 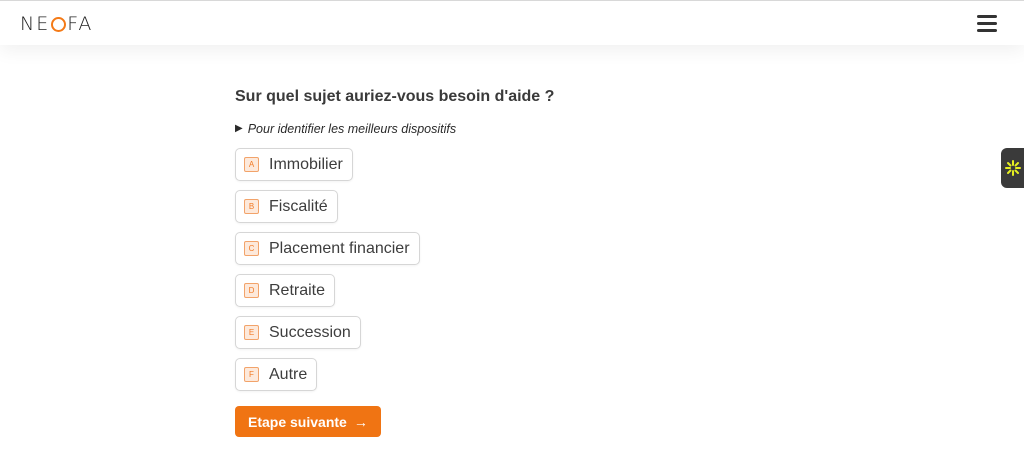 I want to click on top-navigation-bar: NE FA, so click(x=512, y=22).